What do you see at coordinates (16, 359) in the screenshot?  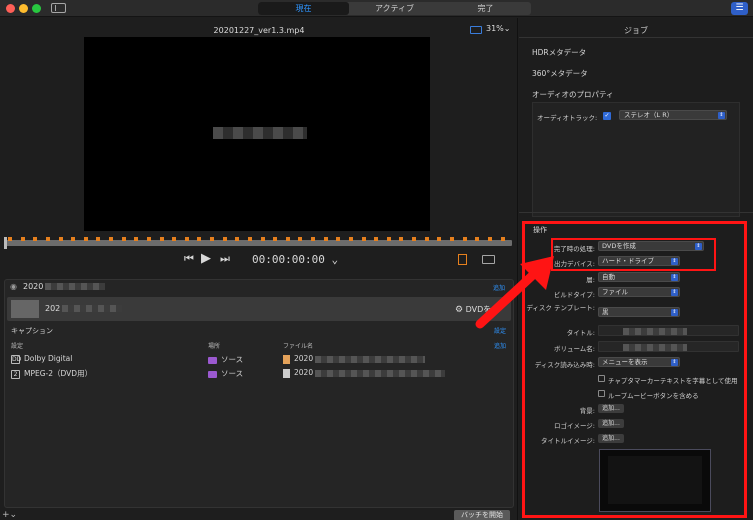 I see `dolby-icon: DD` at bounding box center [16, 359].